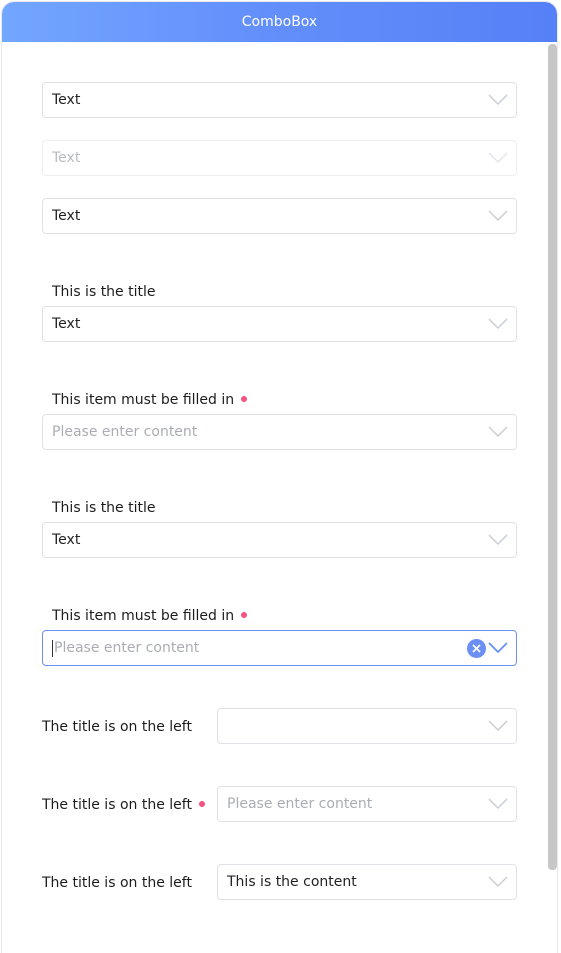 The width and height of the screenshot is (561, 953). What do you see at coordinates (117, 805) in the screenshot?
I see `required-title-text: The title is on the left` at bounding box center [117, 805].